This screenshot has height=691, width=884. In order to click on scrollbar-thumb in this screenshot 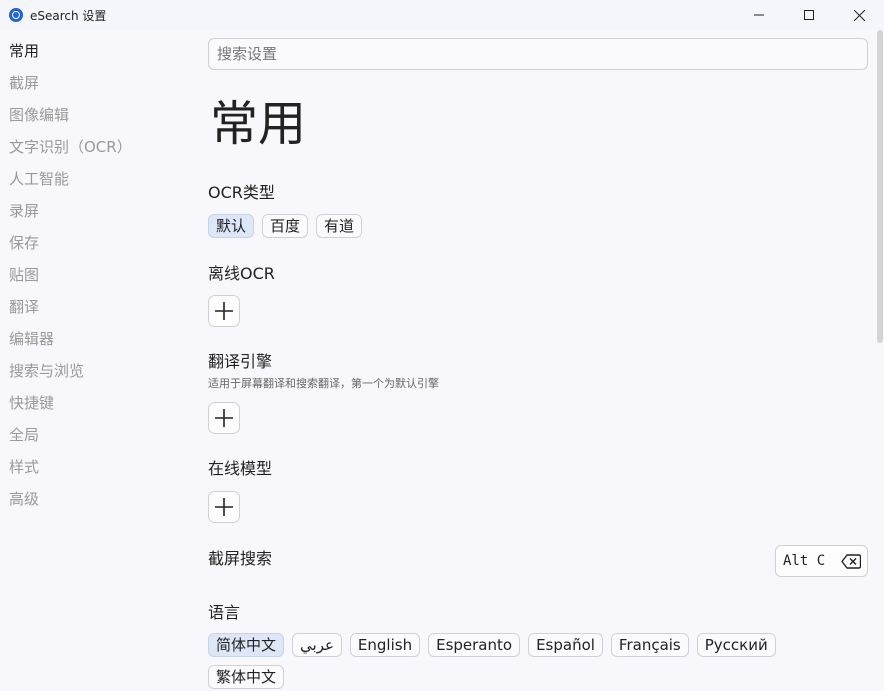, I will do `click(880, 186)`.